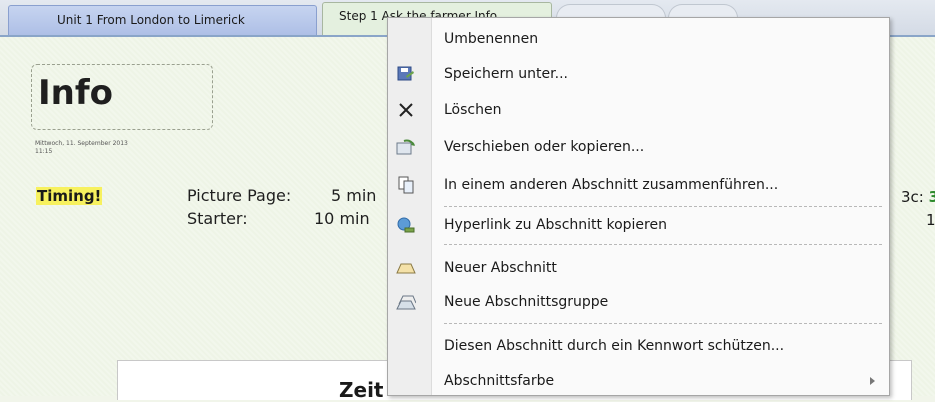 This screenshot has height=402, width=935. Describe the element at coordinates (406, 74) in the screenshot. I see `save-as-icon` at that location.